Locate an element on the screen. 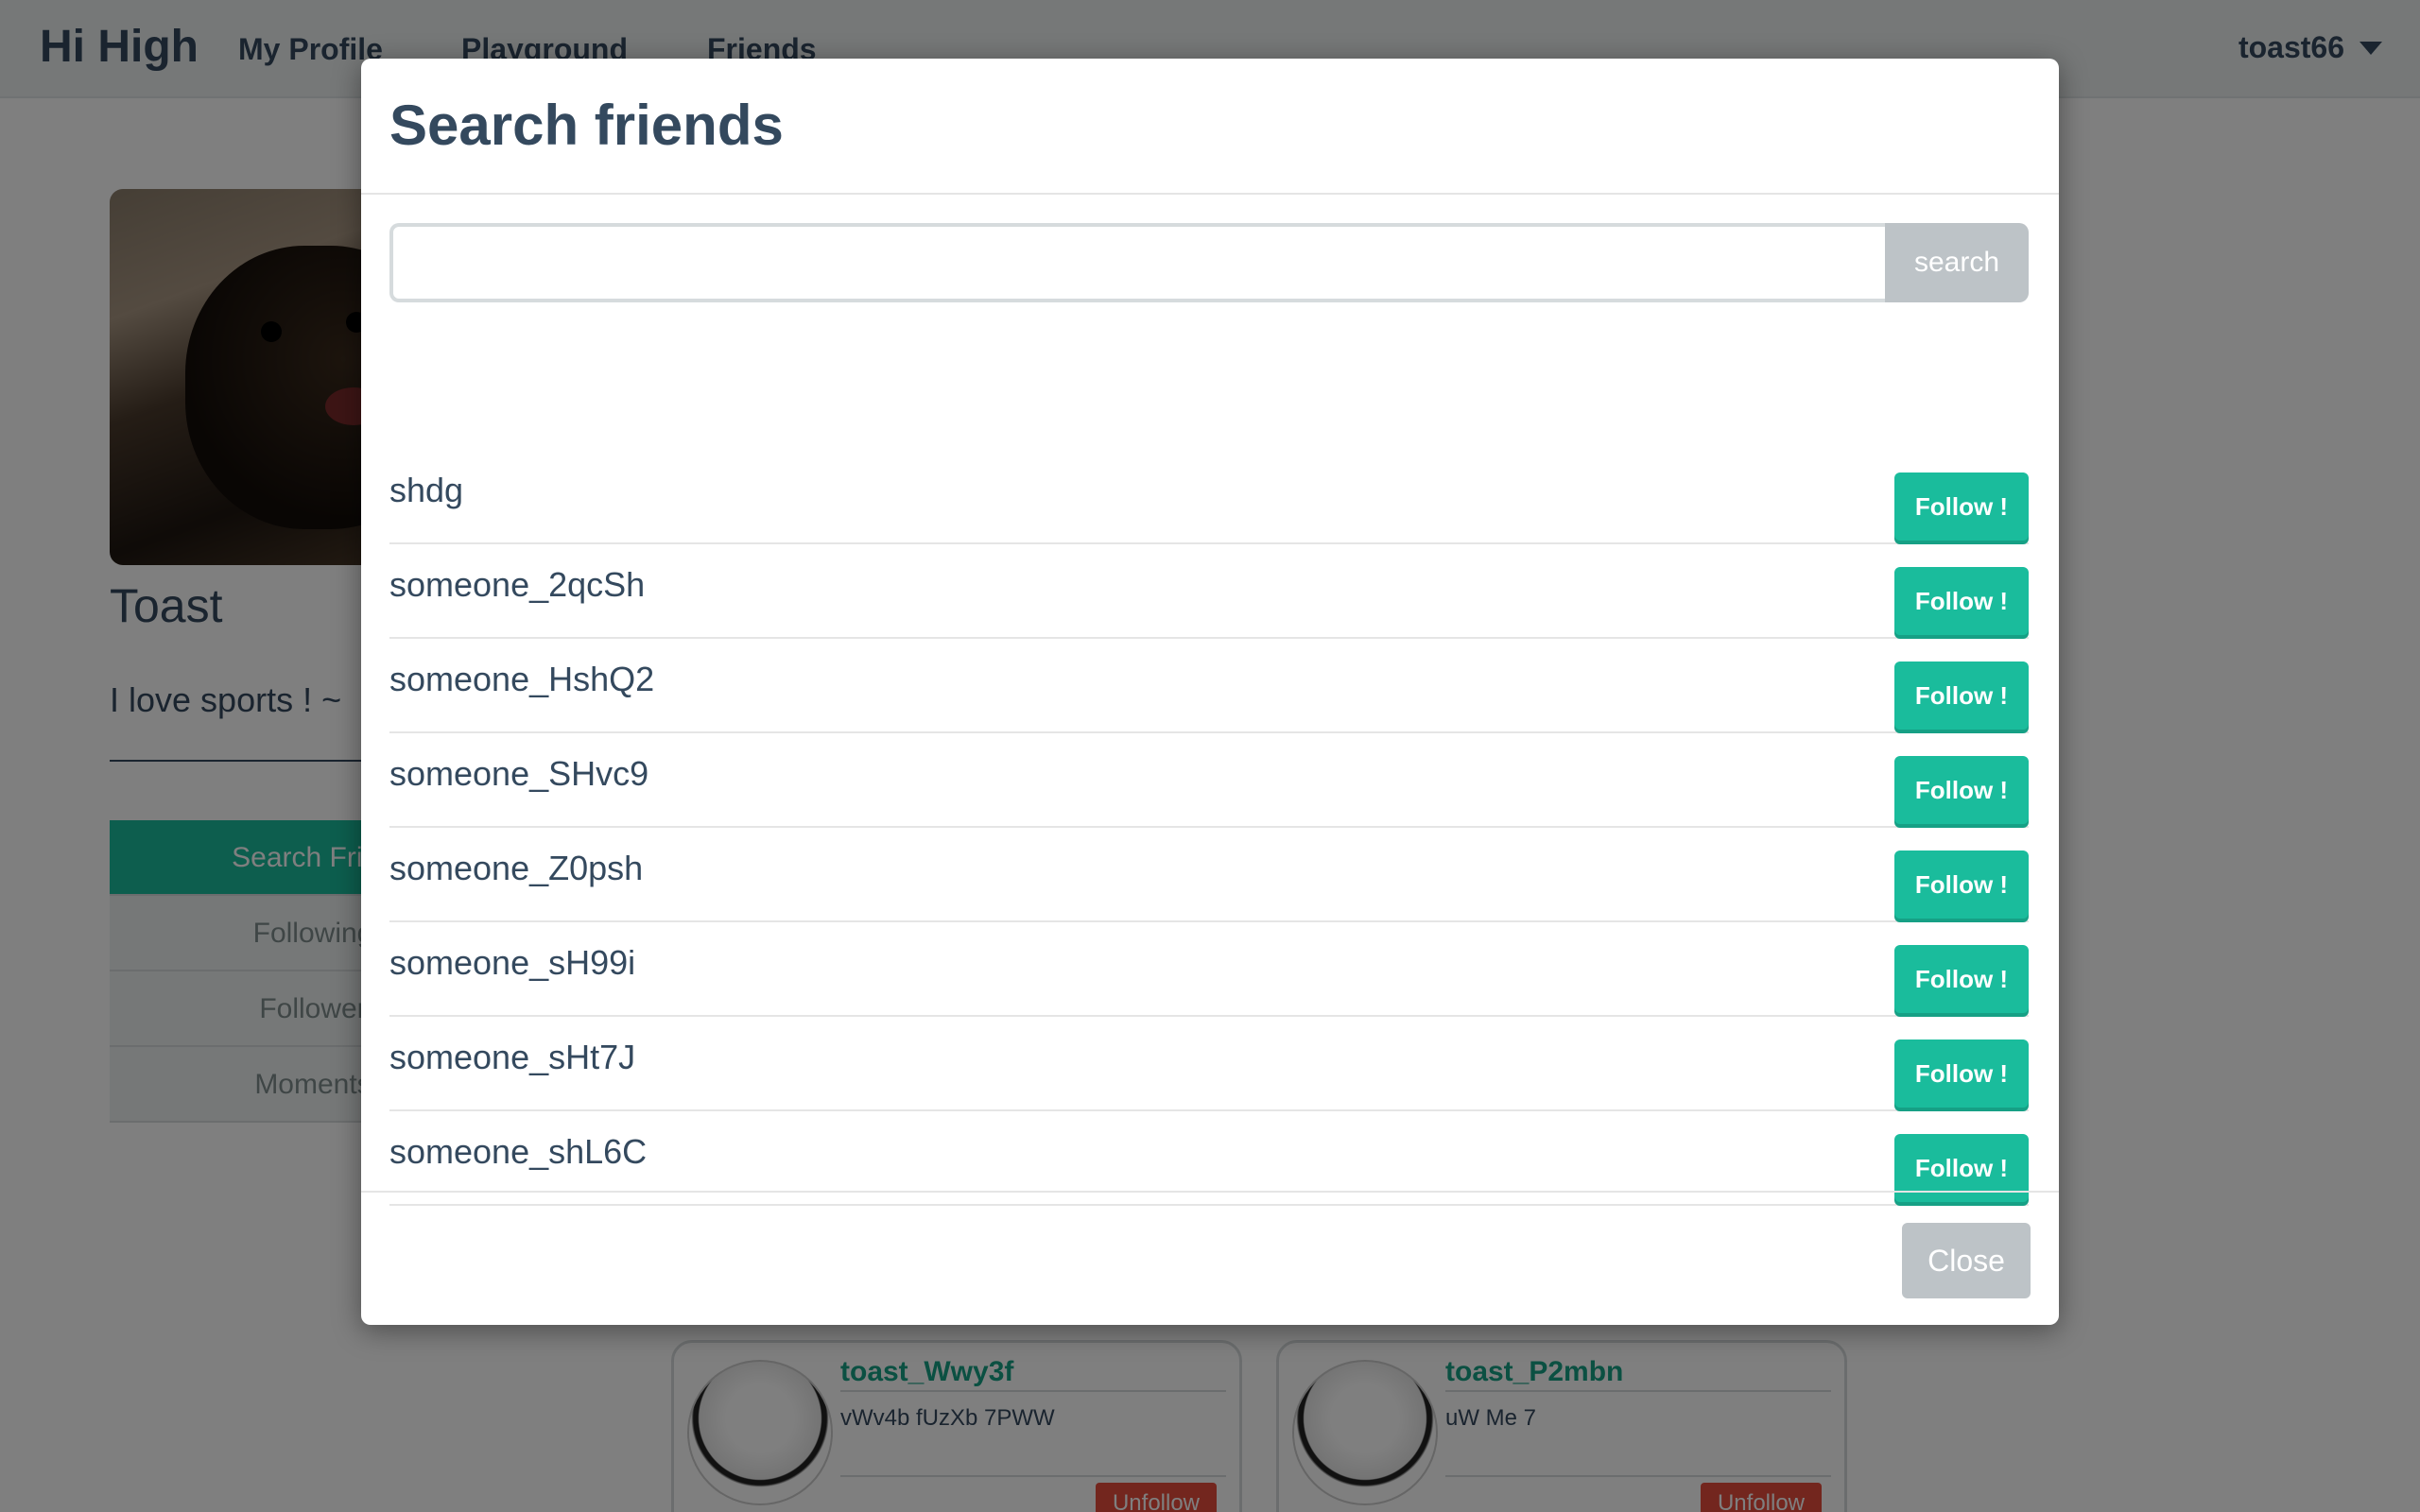  result-username: someone_HshQ2 is located at coordinates (522, 679).